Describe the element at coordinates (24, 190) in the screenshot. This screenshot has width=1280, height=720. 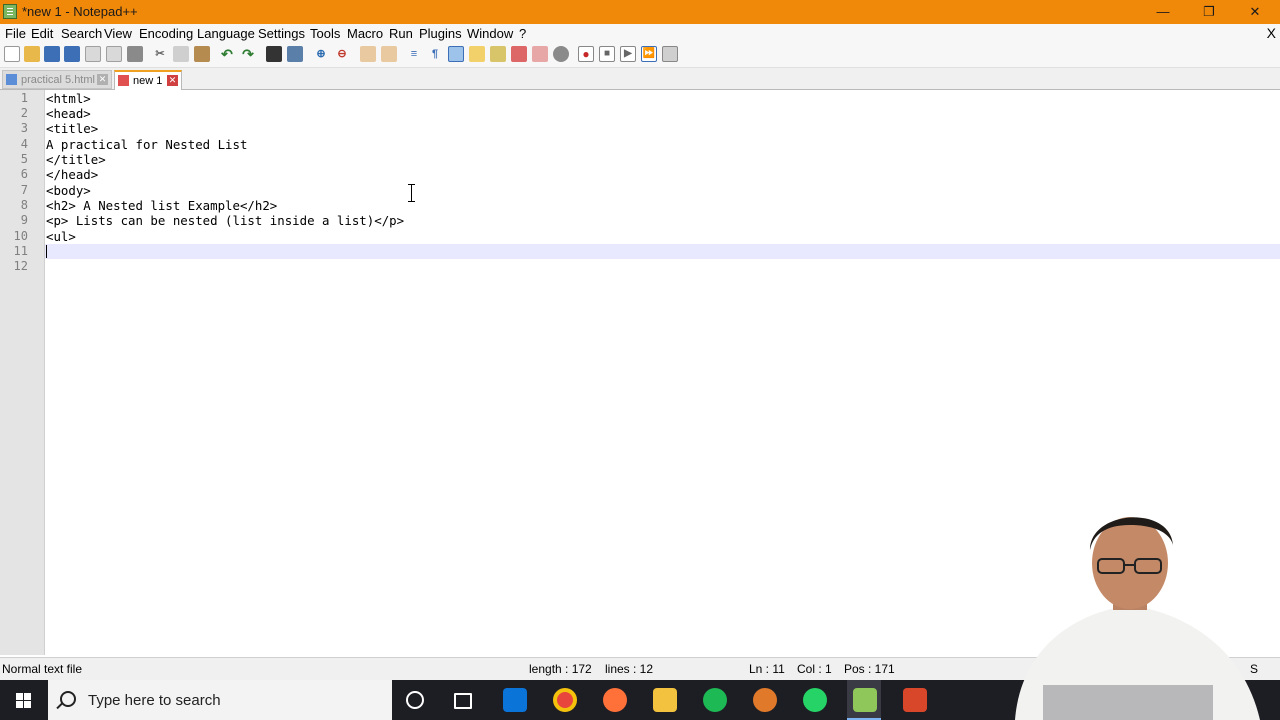
I see `line-number: 7` at that location.